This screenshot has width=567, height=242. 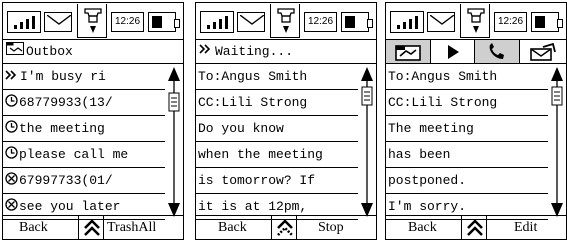 I want to click on play-icon, so click(x=453, y=51).